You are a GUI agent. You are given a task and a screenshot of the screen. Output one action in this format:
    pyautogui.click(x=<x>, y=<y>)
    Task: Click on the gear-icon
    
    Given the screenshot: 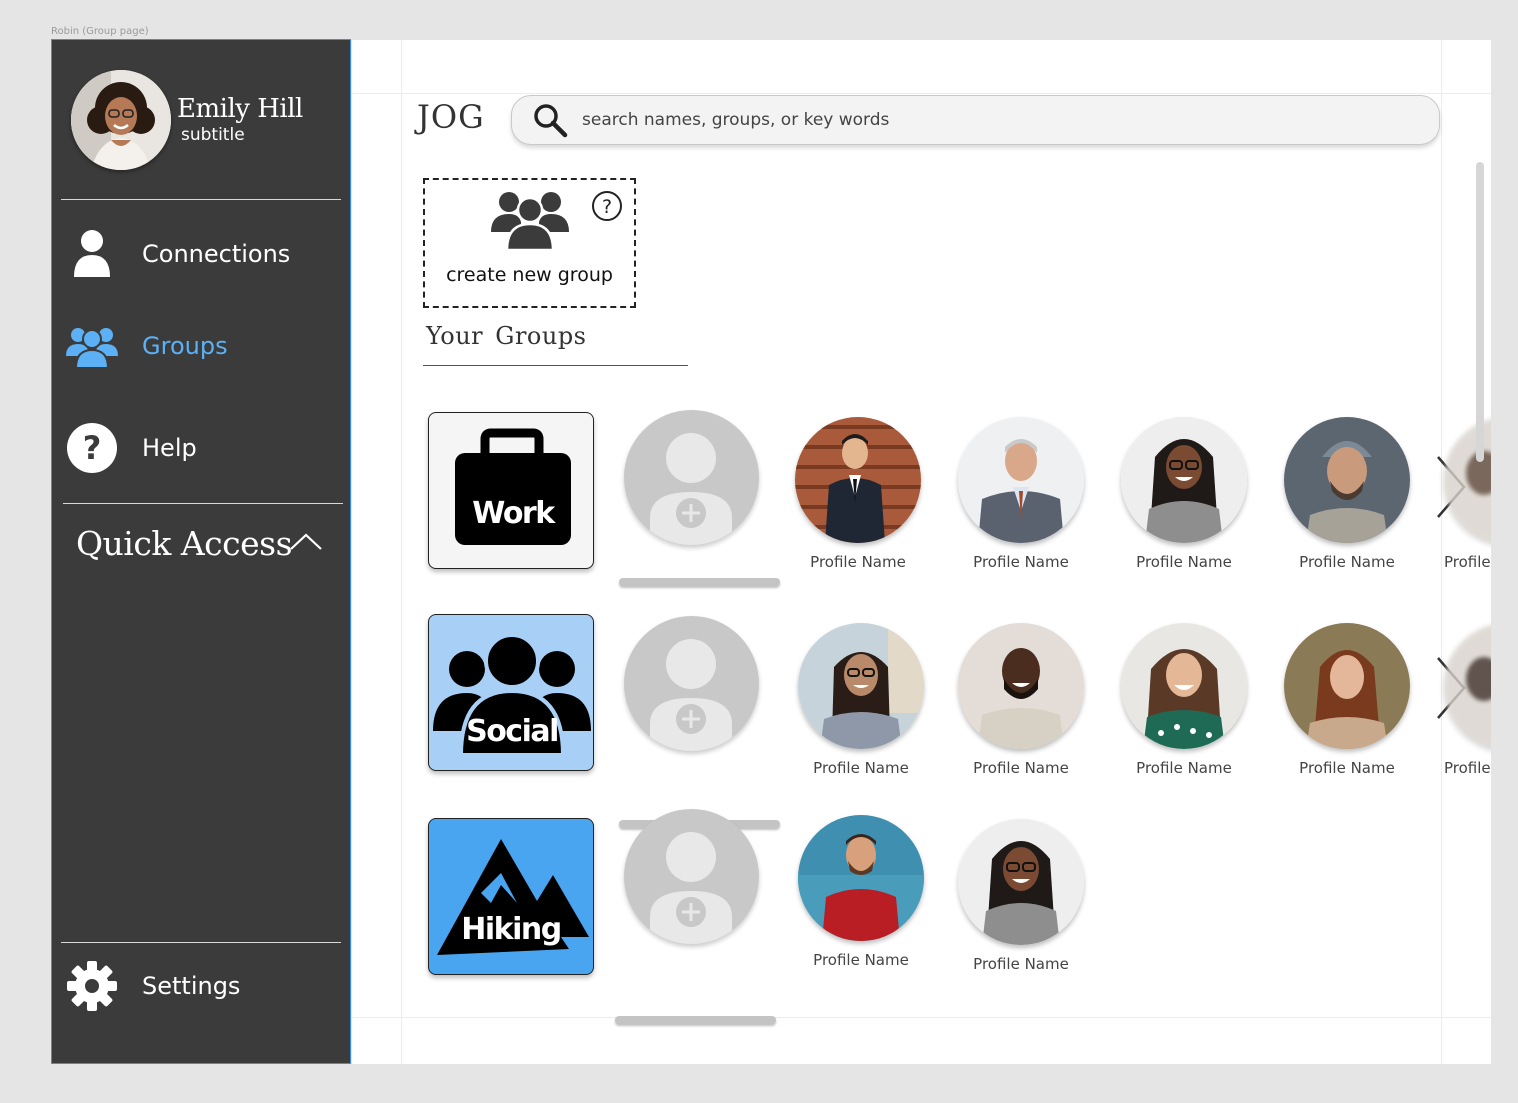 What is the action you would take?
    pyautogui.click(x=92, y=986)
    